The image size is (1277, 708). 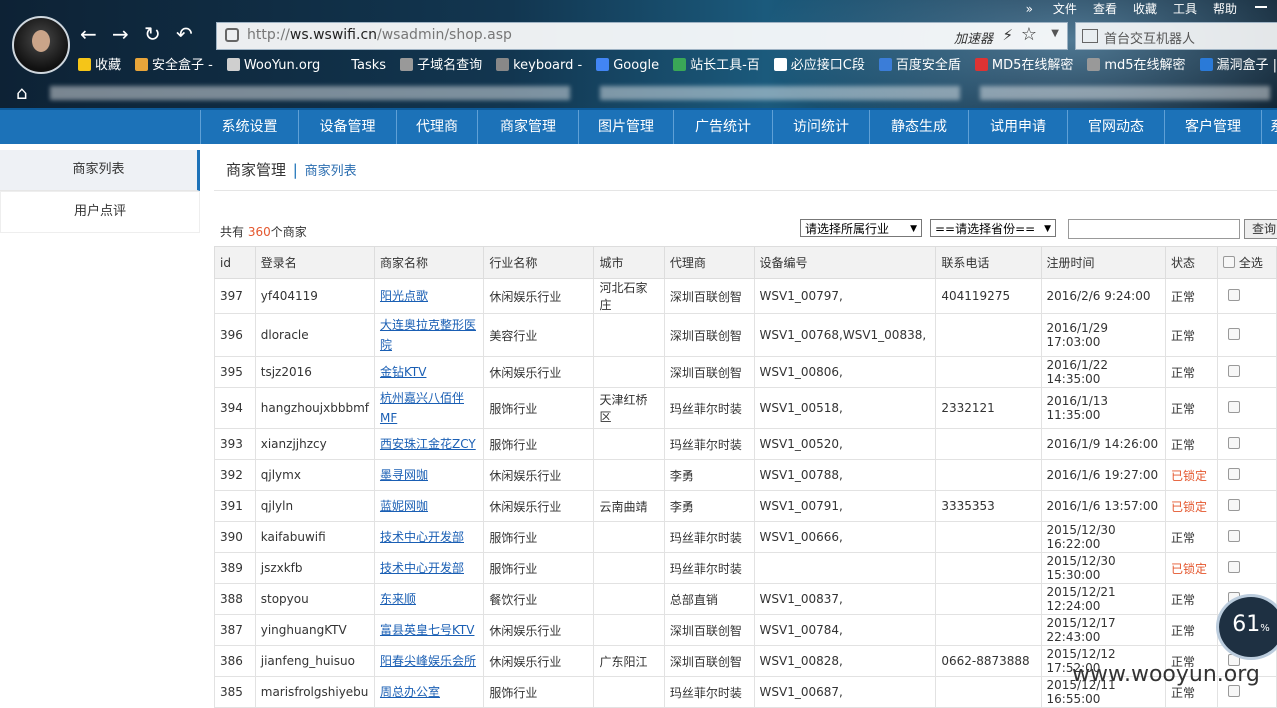 What do you see at coordinates (1065, 9) in the screenshot?
I see `menu-file: 文件` at bounding box center [1065, 9].